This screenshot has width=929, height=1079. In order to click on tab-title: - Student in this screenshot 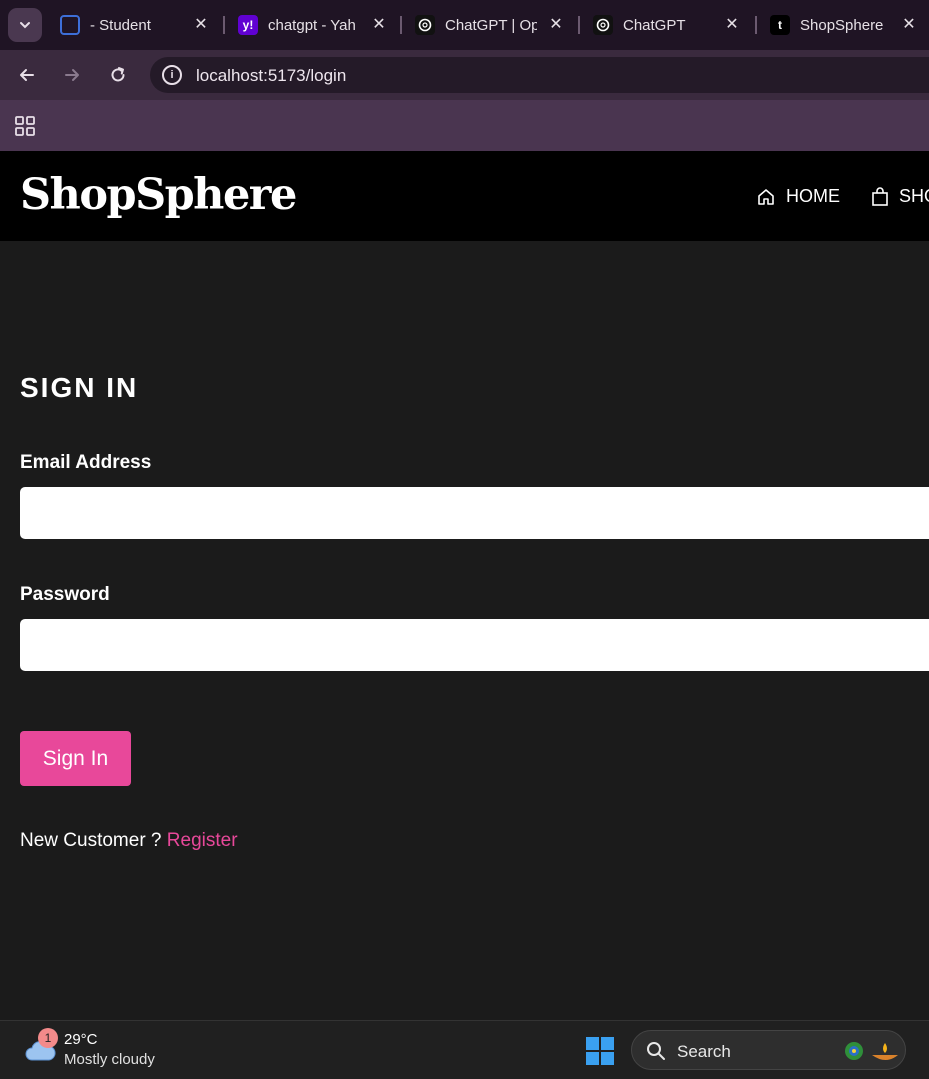, I will do `click(120, 25)`.